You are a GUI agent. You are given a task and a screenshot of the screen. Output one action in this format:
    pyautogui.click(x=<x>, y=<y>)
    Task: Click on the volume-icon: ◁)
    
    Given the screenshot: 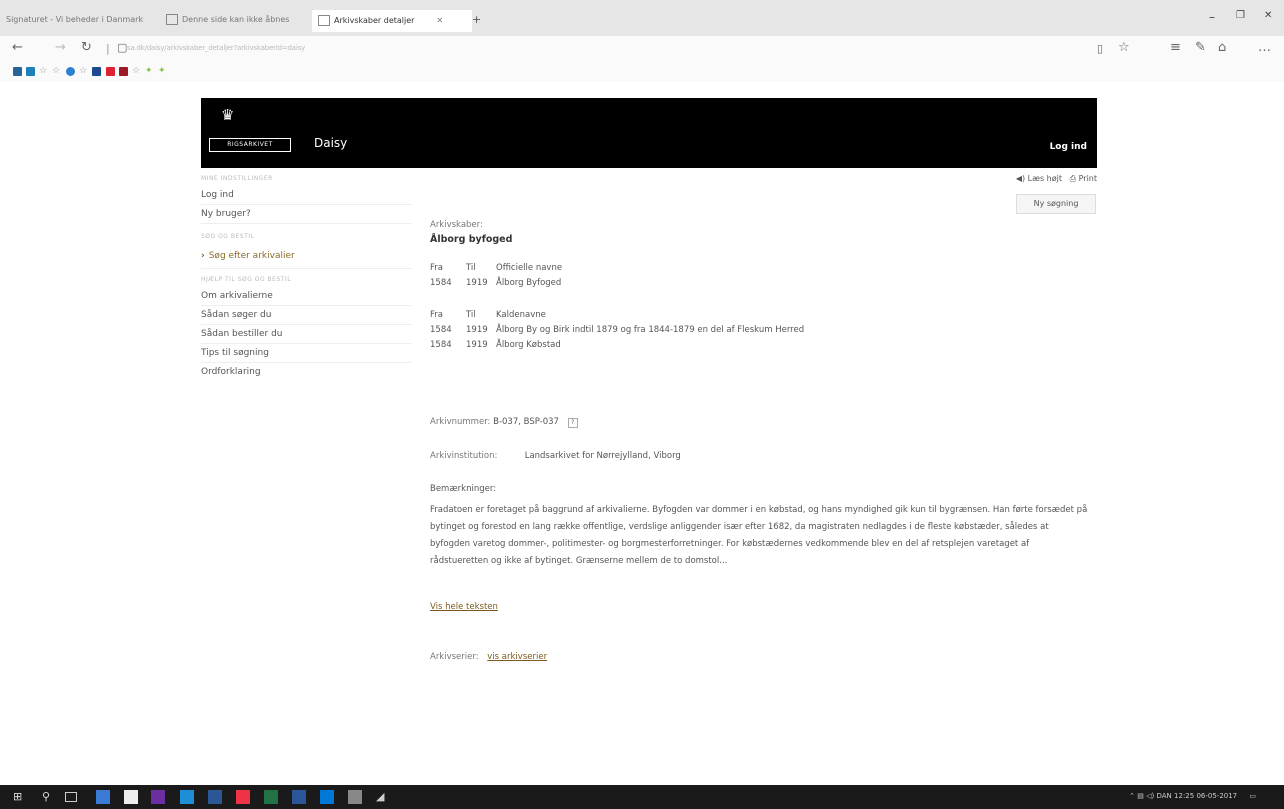 What is the action you would take?
    pyautogui.click(x=1150, y=796)
    